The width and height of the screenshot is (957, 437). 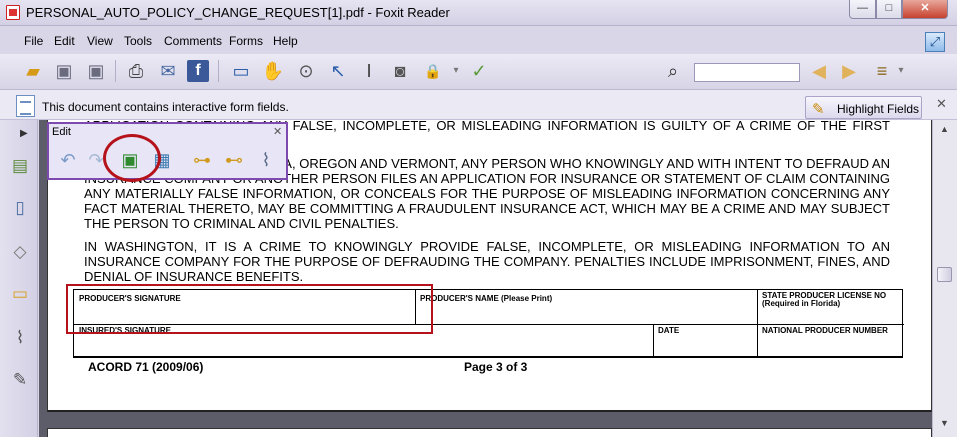 I want to click on zoom-tool-icon: ⊙, so click(x=306, y=71).